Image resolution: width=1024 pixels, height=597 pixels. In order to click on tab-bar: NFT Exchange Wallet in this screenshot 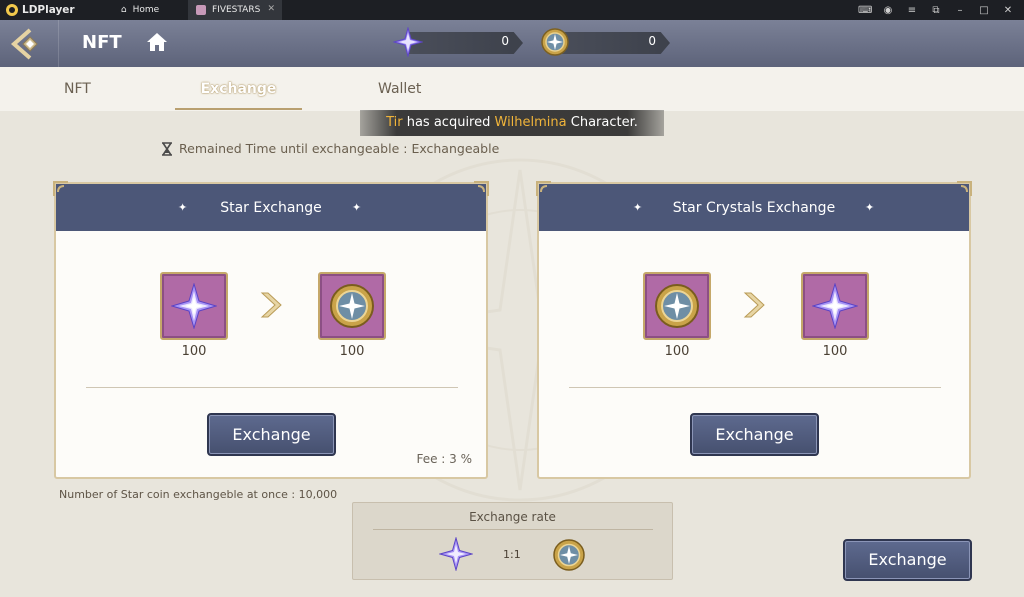, I will do `click(512, 89)`.